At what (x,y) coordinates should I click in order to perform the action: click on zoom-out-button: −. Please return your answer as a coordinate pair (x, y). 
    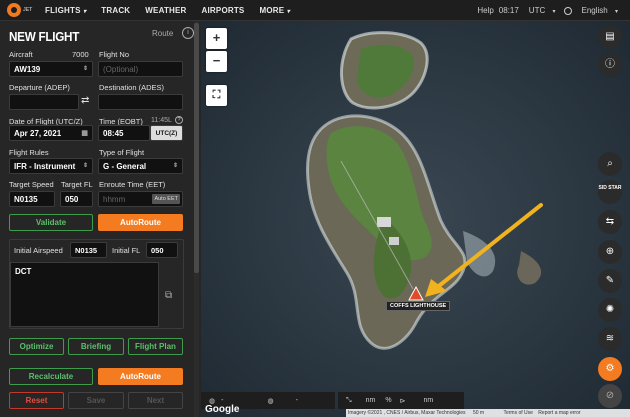
    Looking at the image, I should click on (216, 61).